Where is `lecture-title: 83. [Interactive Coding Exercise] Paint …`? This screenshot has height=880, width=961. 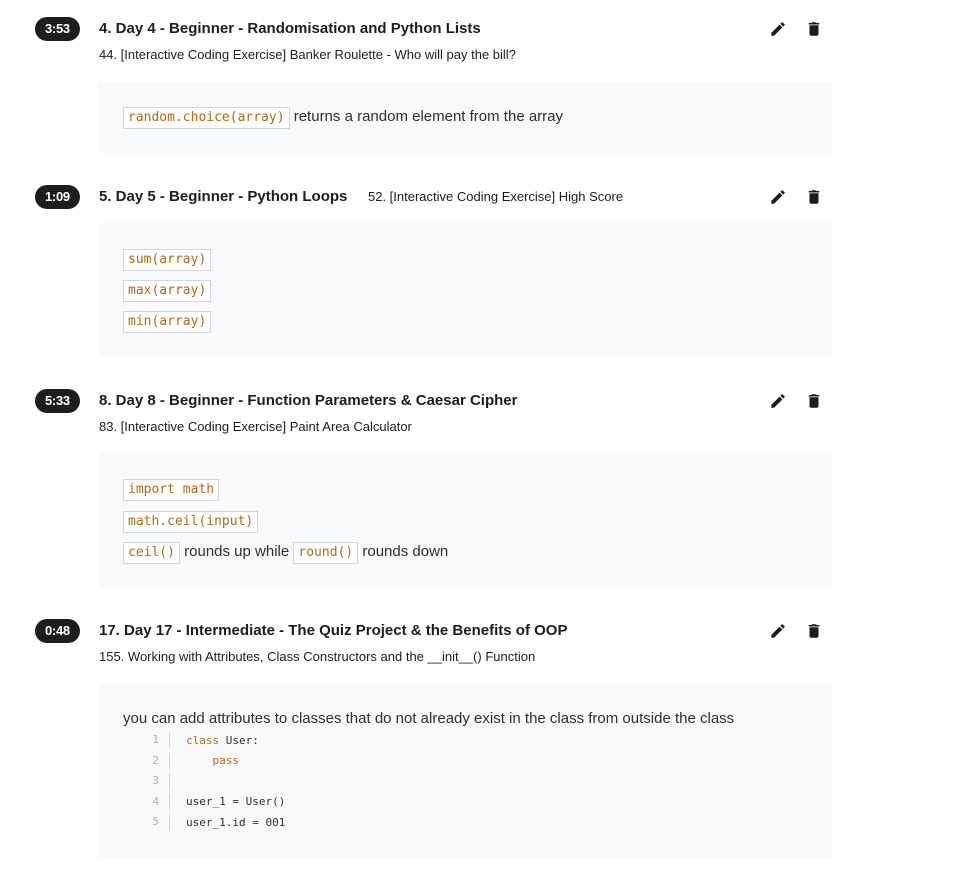 lecture-title: 83. [Interactive Coding Exercise] Paint … is located at coordinates (255, 426).